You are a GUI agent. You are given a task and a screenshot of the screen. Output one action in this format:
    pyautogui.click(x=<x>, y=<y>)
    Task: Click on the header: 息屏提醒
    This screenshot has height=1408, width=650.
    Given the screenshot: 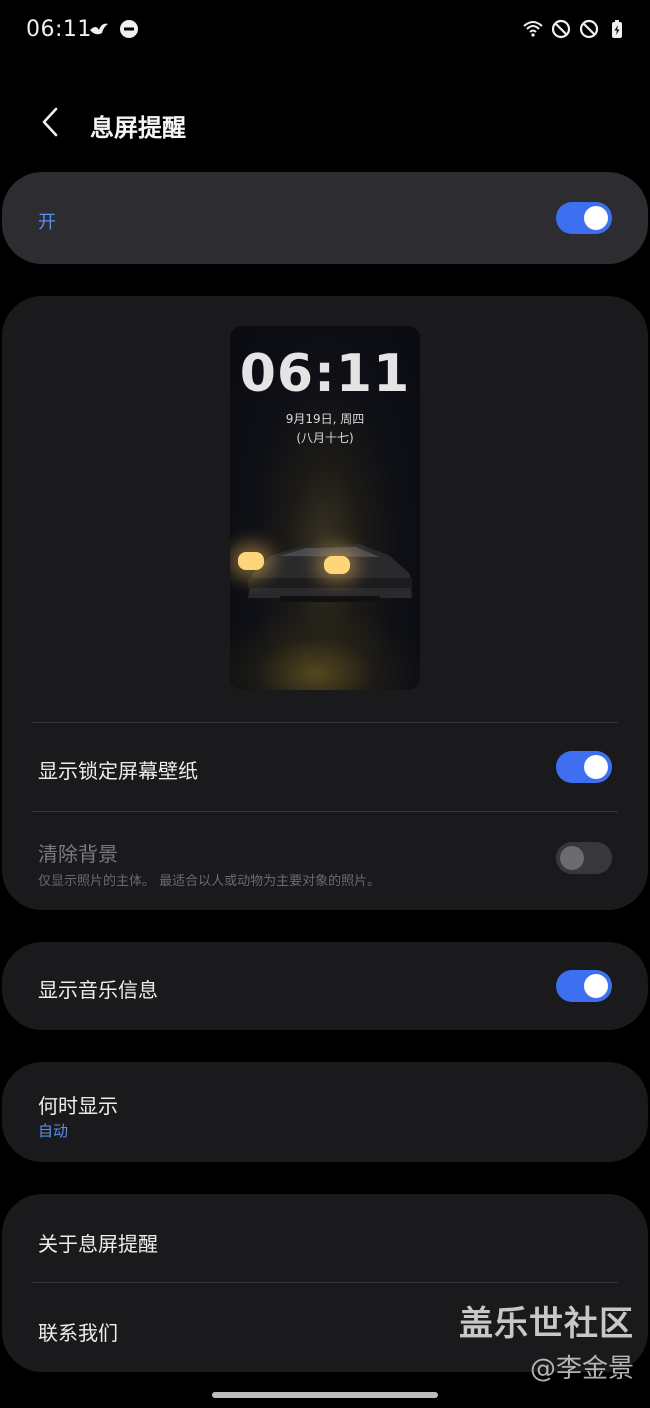 What is the action you would take?
    pyautogui.click(x=325, y=123)
    